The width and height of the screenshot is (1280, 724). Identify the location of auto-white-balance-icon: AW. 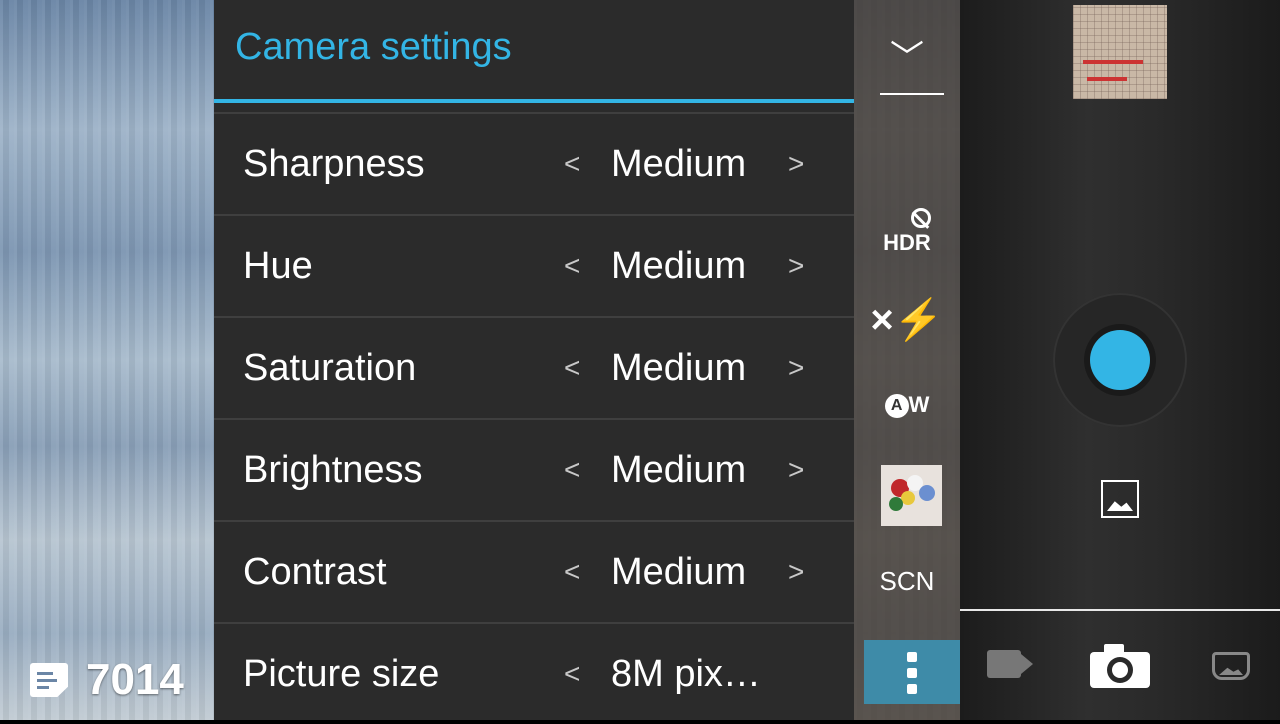
(907, 405).